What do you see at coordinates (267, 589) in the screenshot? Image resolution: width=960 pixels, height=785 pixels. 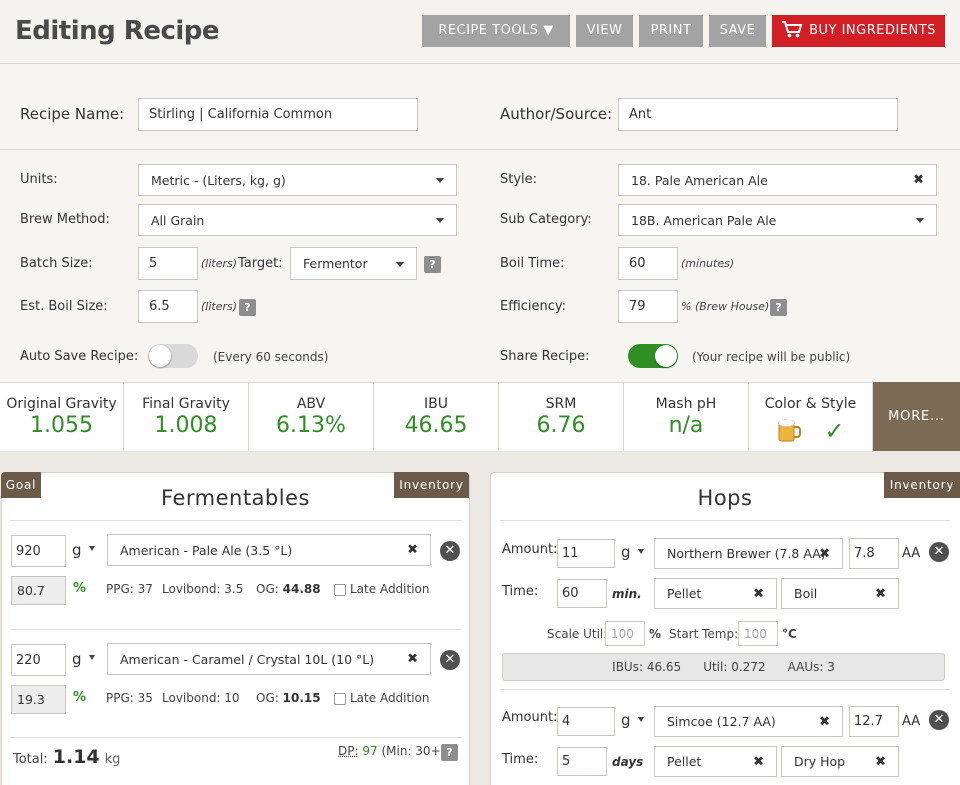 I see `og-label: OG:` at bounding box center [267, 589].